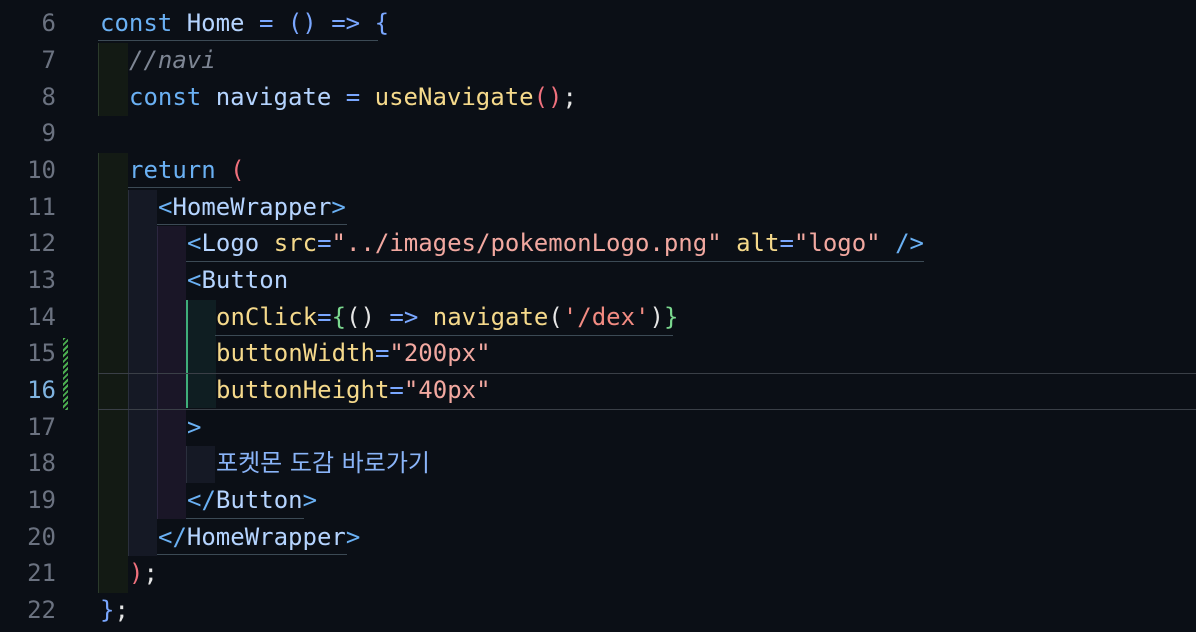 Image resolution: width=1196 pixels, height=632 pixels. I want to click on code-line-21: );, so click(143, 573).